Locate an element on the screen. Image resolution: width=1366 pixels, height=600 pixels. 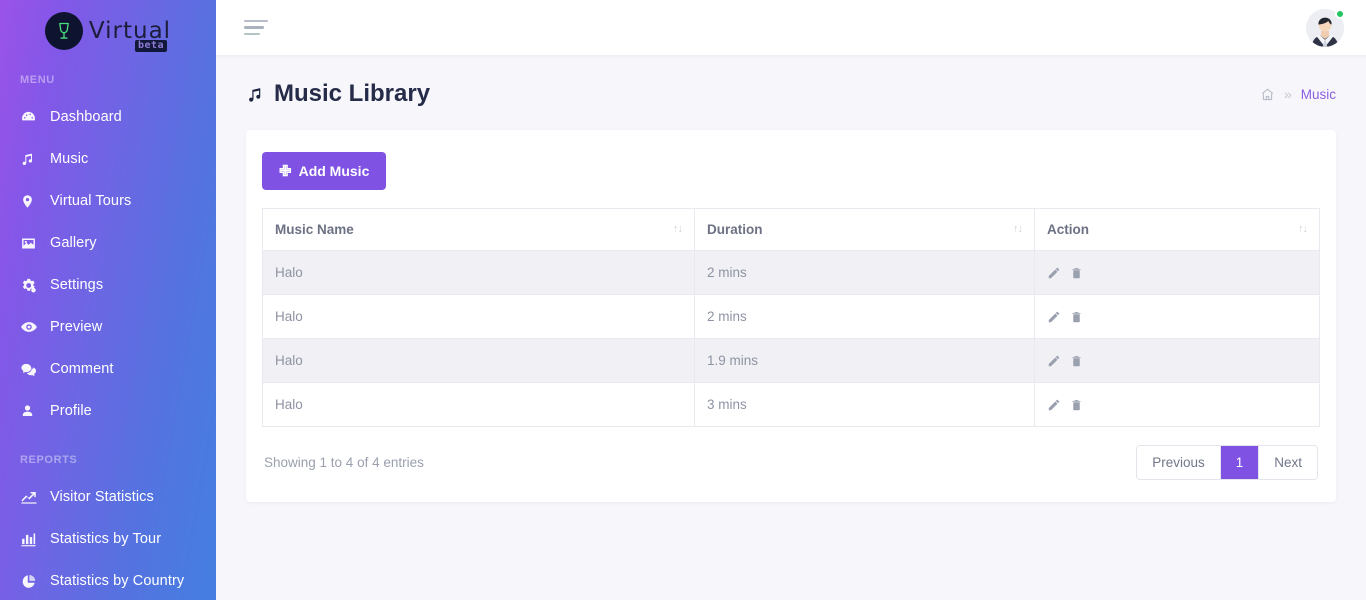
sidebar-item-label: Settings is located at coordinates (77, 285).